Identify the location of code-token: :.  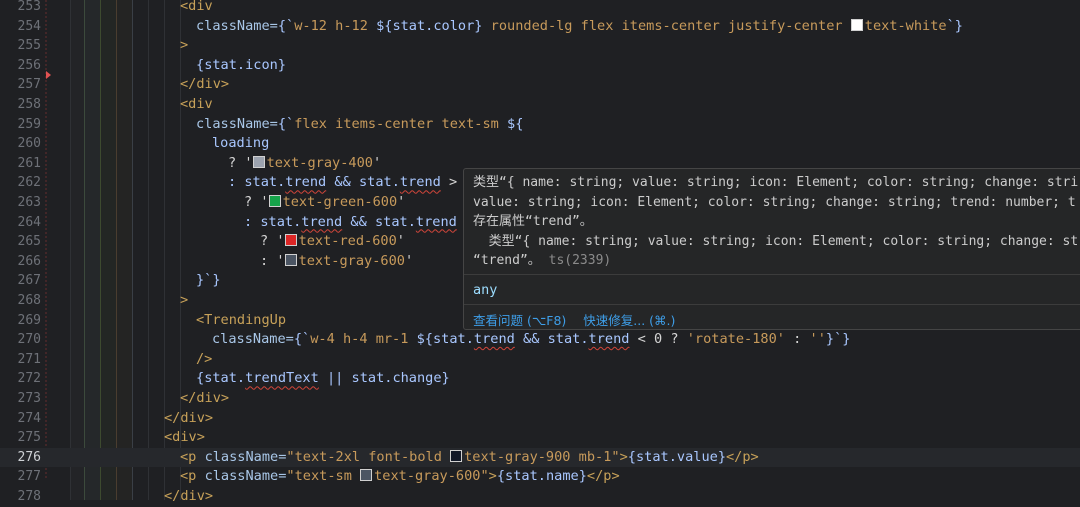
(797, 339).